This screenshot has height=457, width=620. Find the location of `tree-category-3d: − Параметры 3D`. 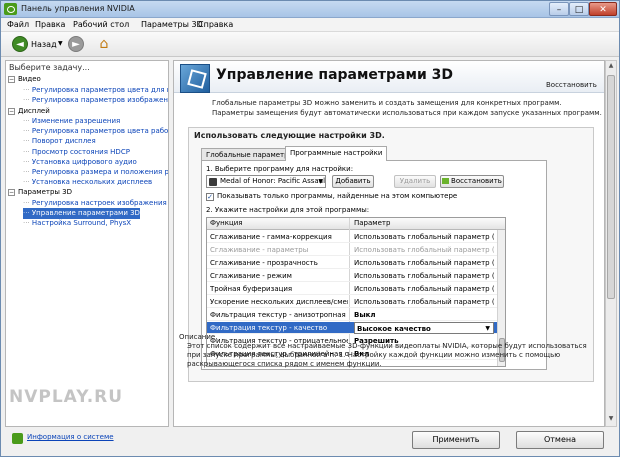

tree-category-3d: − Параметры 3D is located at coordinates (87, 192).